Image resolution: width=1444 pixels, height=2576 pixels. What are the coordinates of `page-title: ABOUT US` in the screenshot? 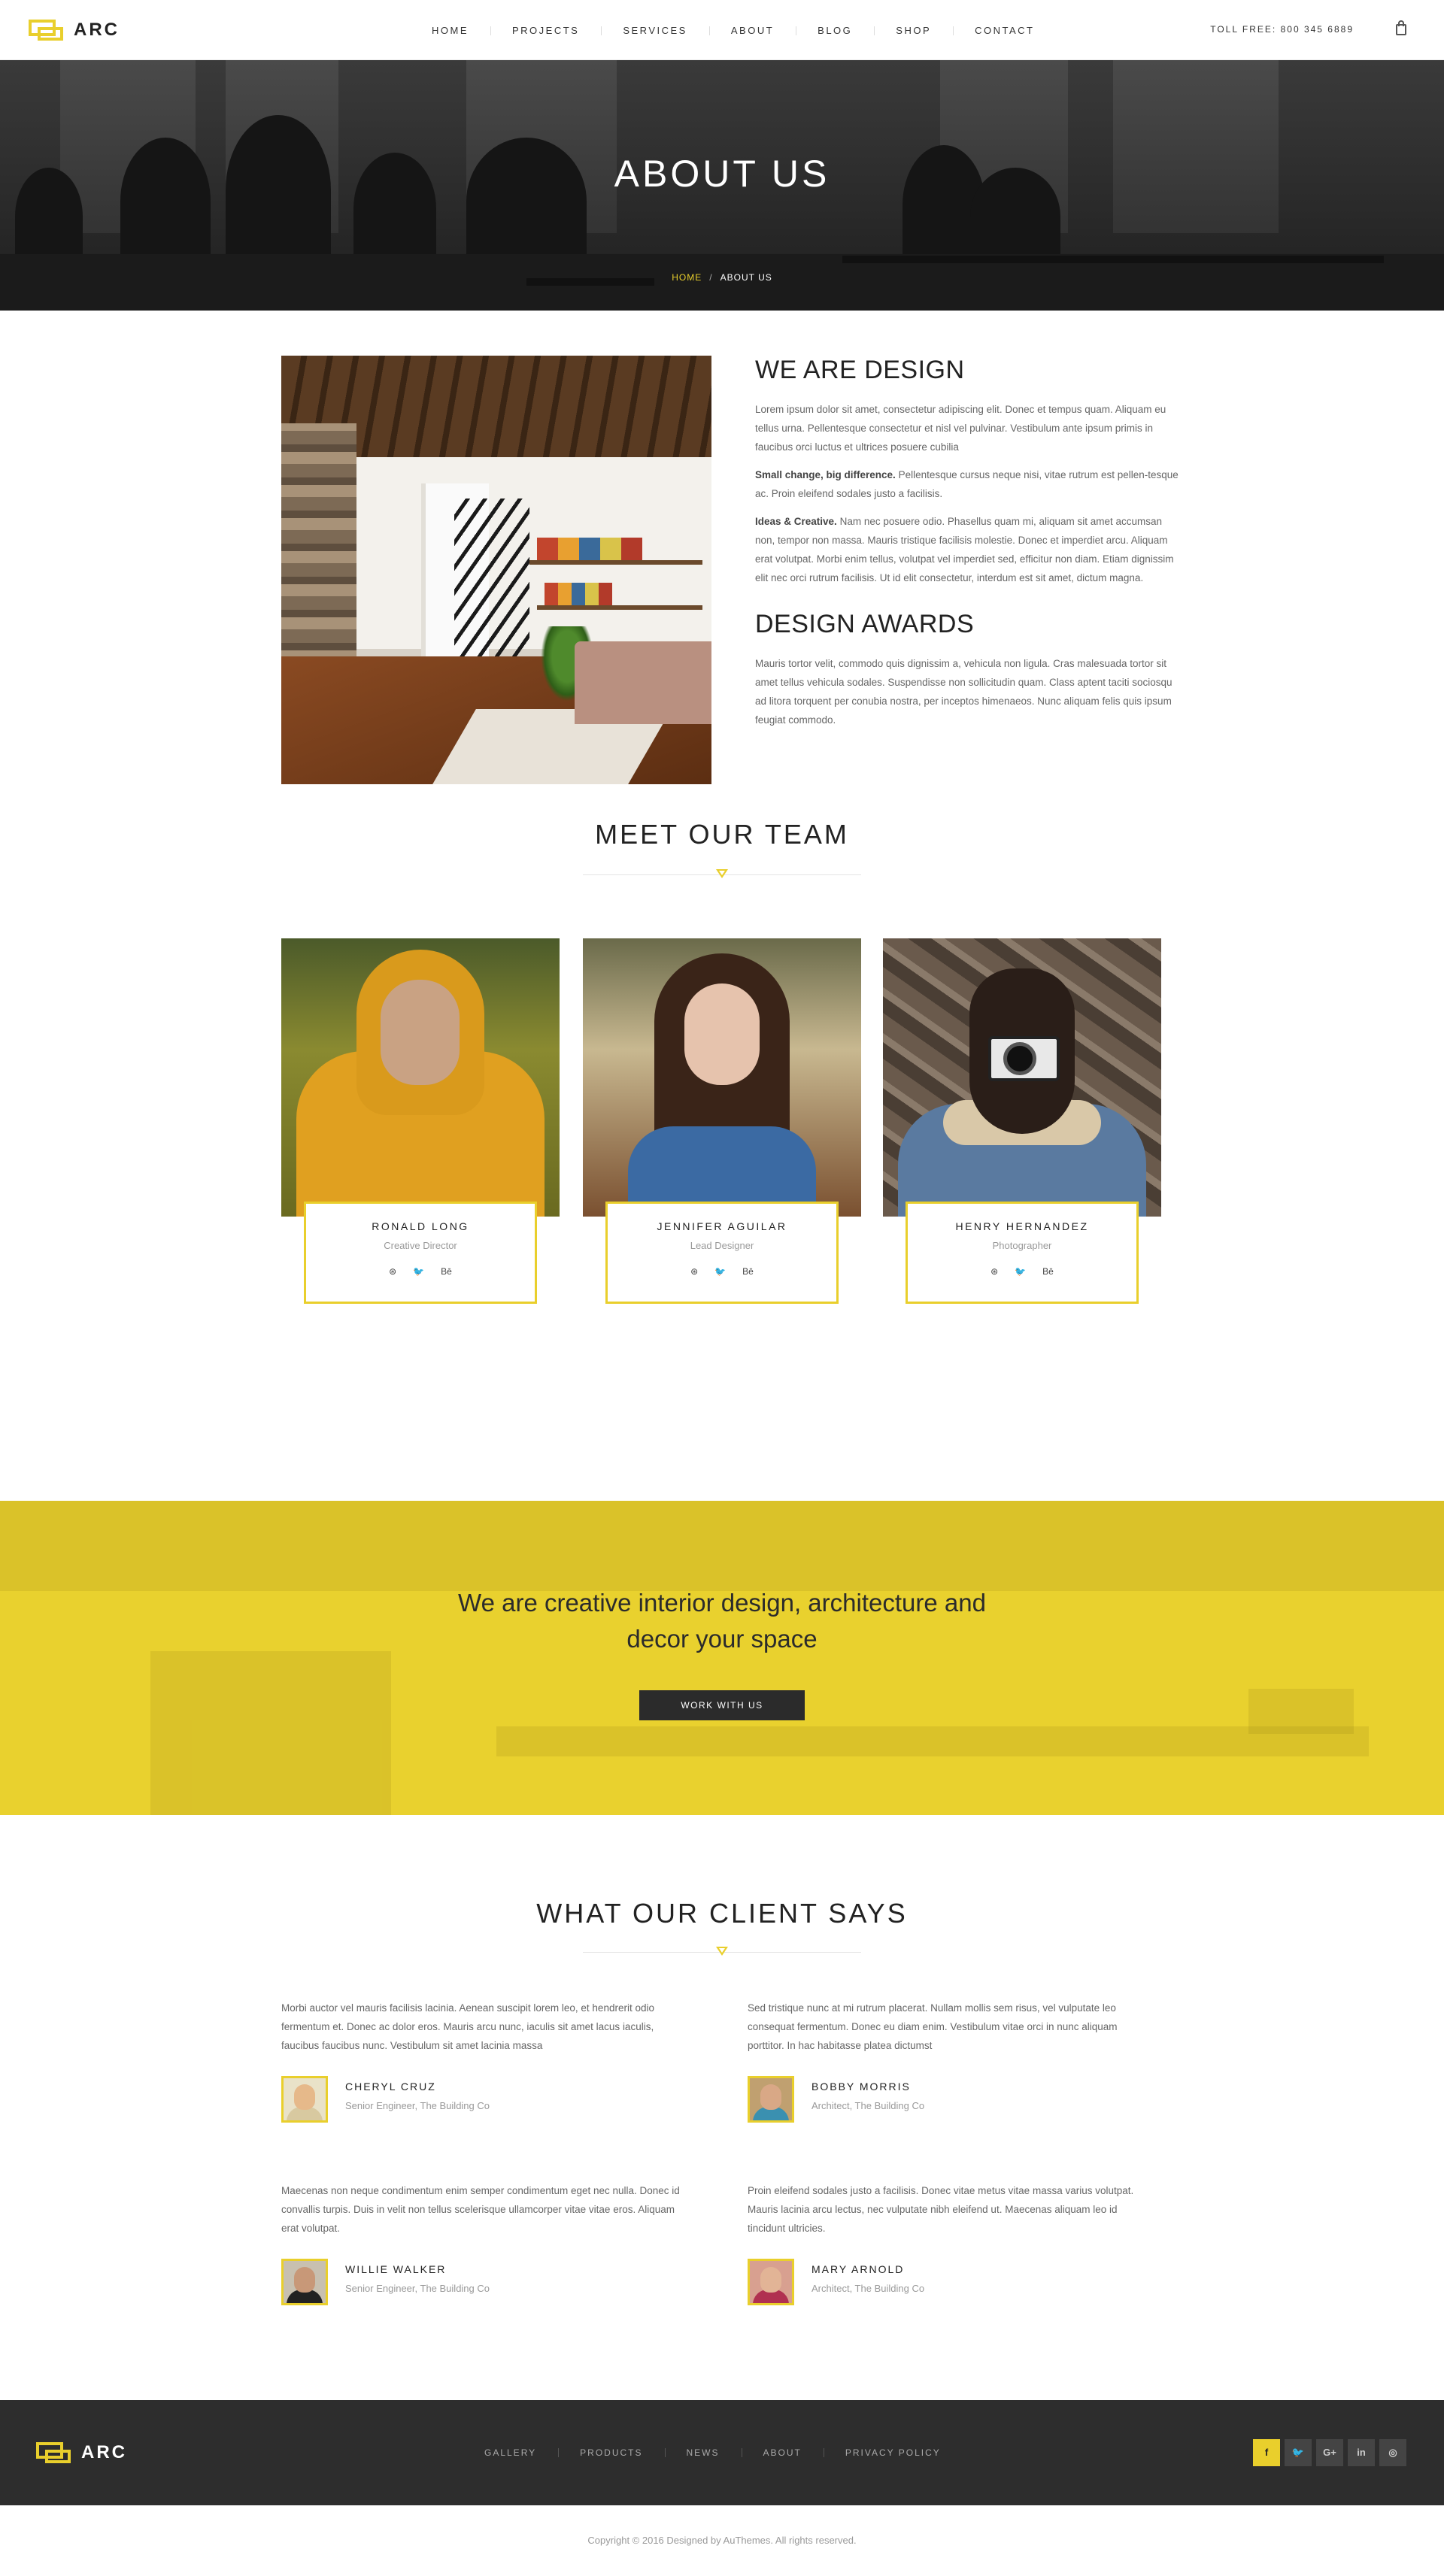 It's located at (722, 174).